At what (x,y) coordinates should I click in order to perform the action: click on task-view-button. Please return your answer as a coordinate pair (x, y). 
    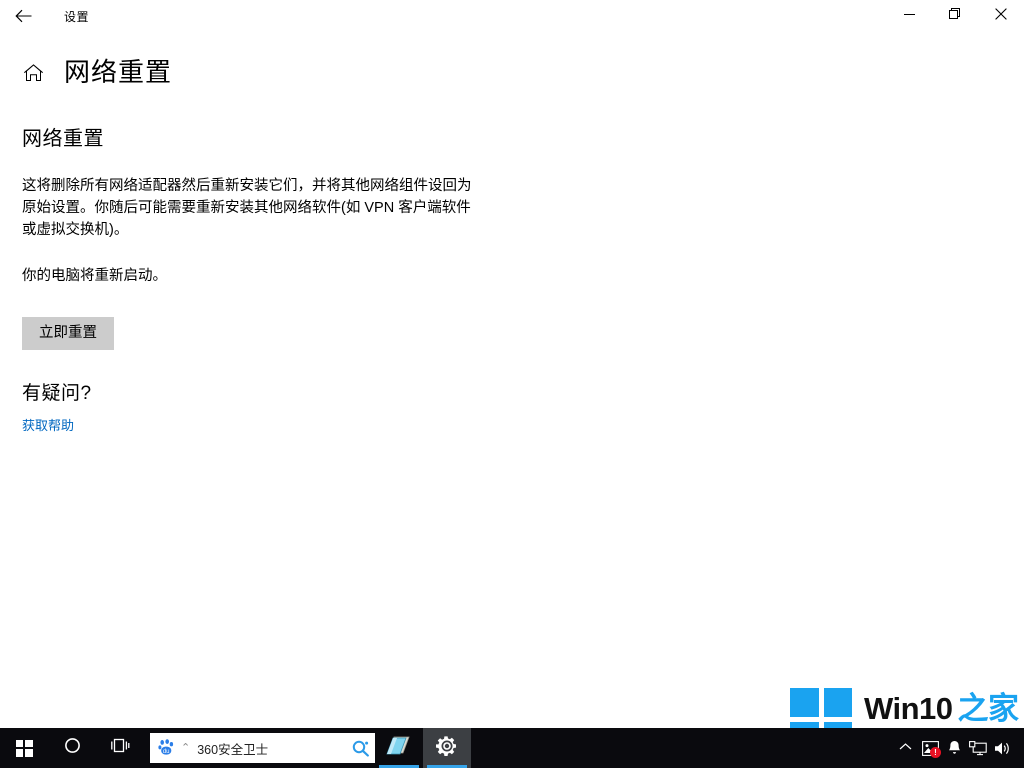
    Looking at the image, I should click on (120, 748).